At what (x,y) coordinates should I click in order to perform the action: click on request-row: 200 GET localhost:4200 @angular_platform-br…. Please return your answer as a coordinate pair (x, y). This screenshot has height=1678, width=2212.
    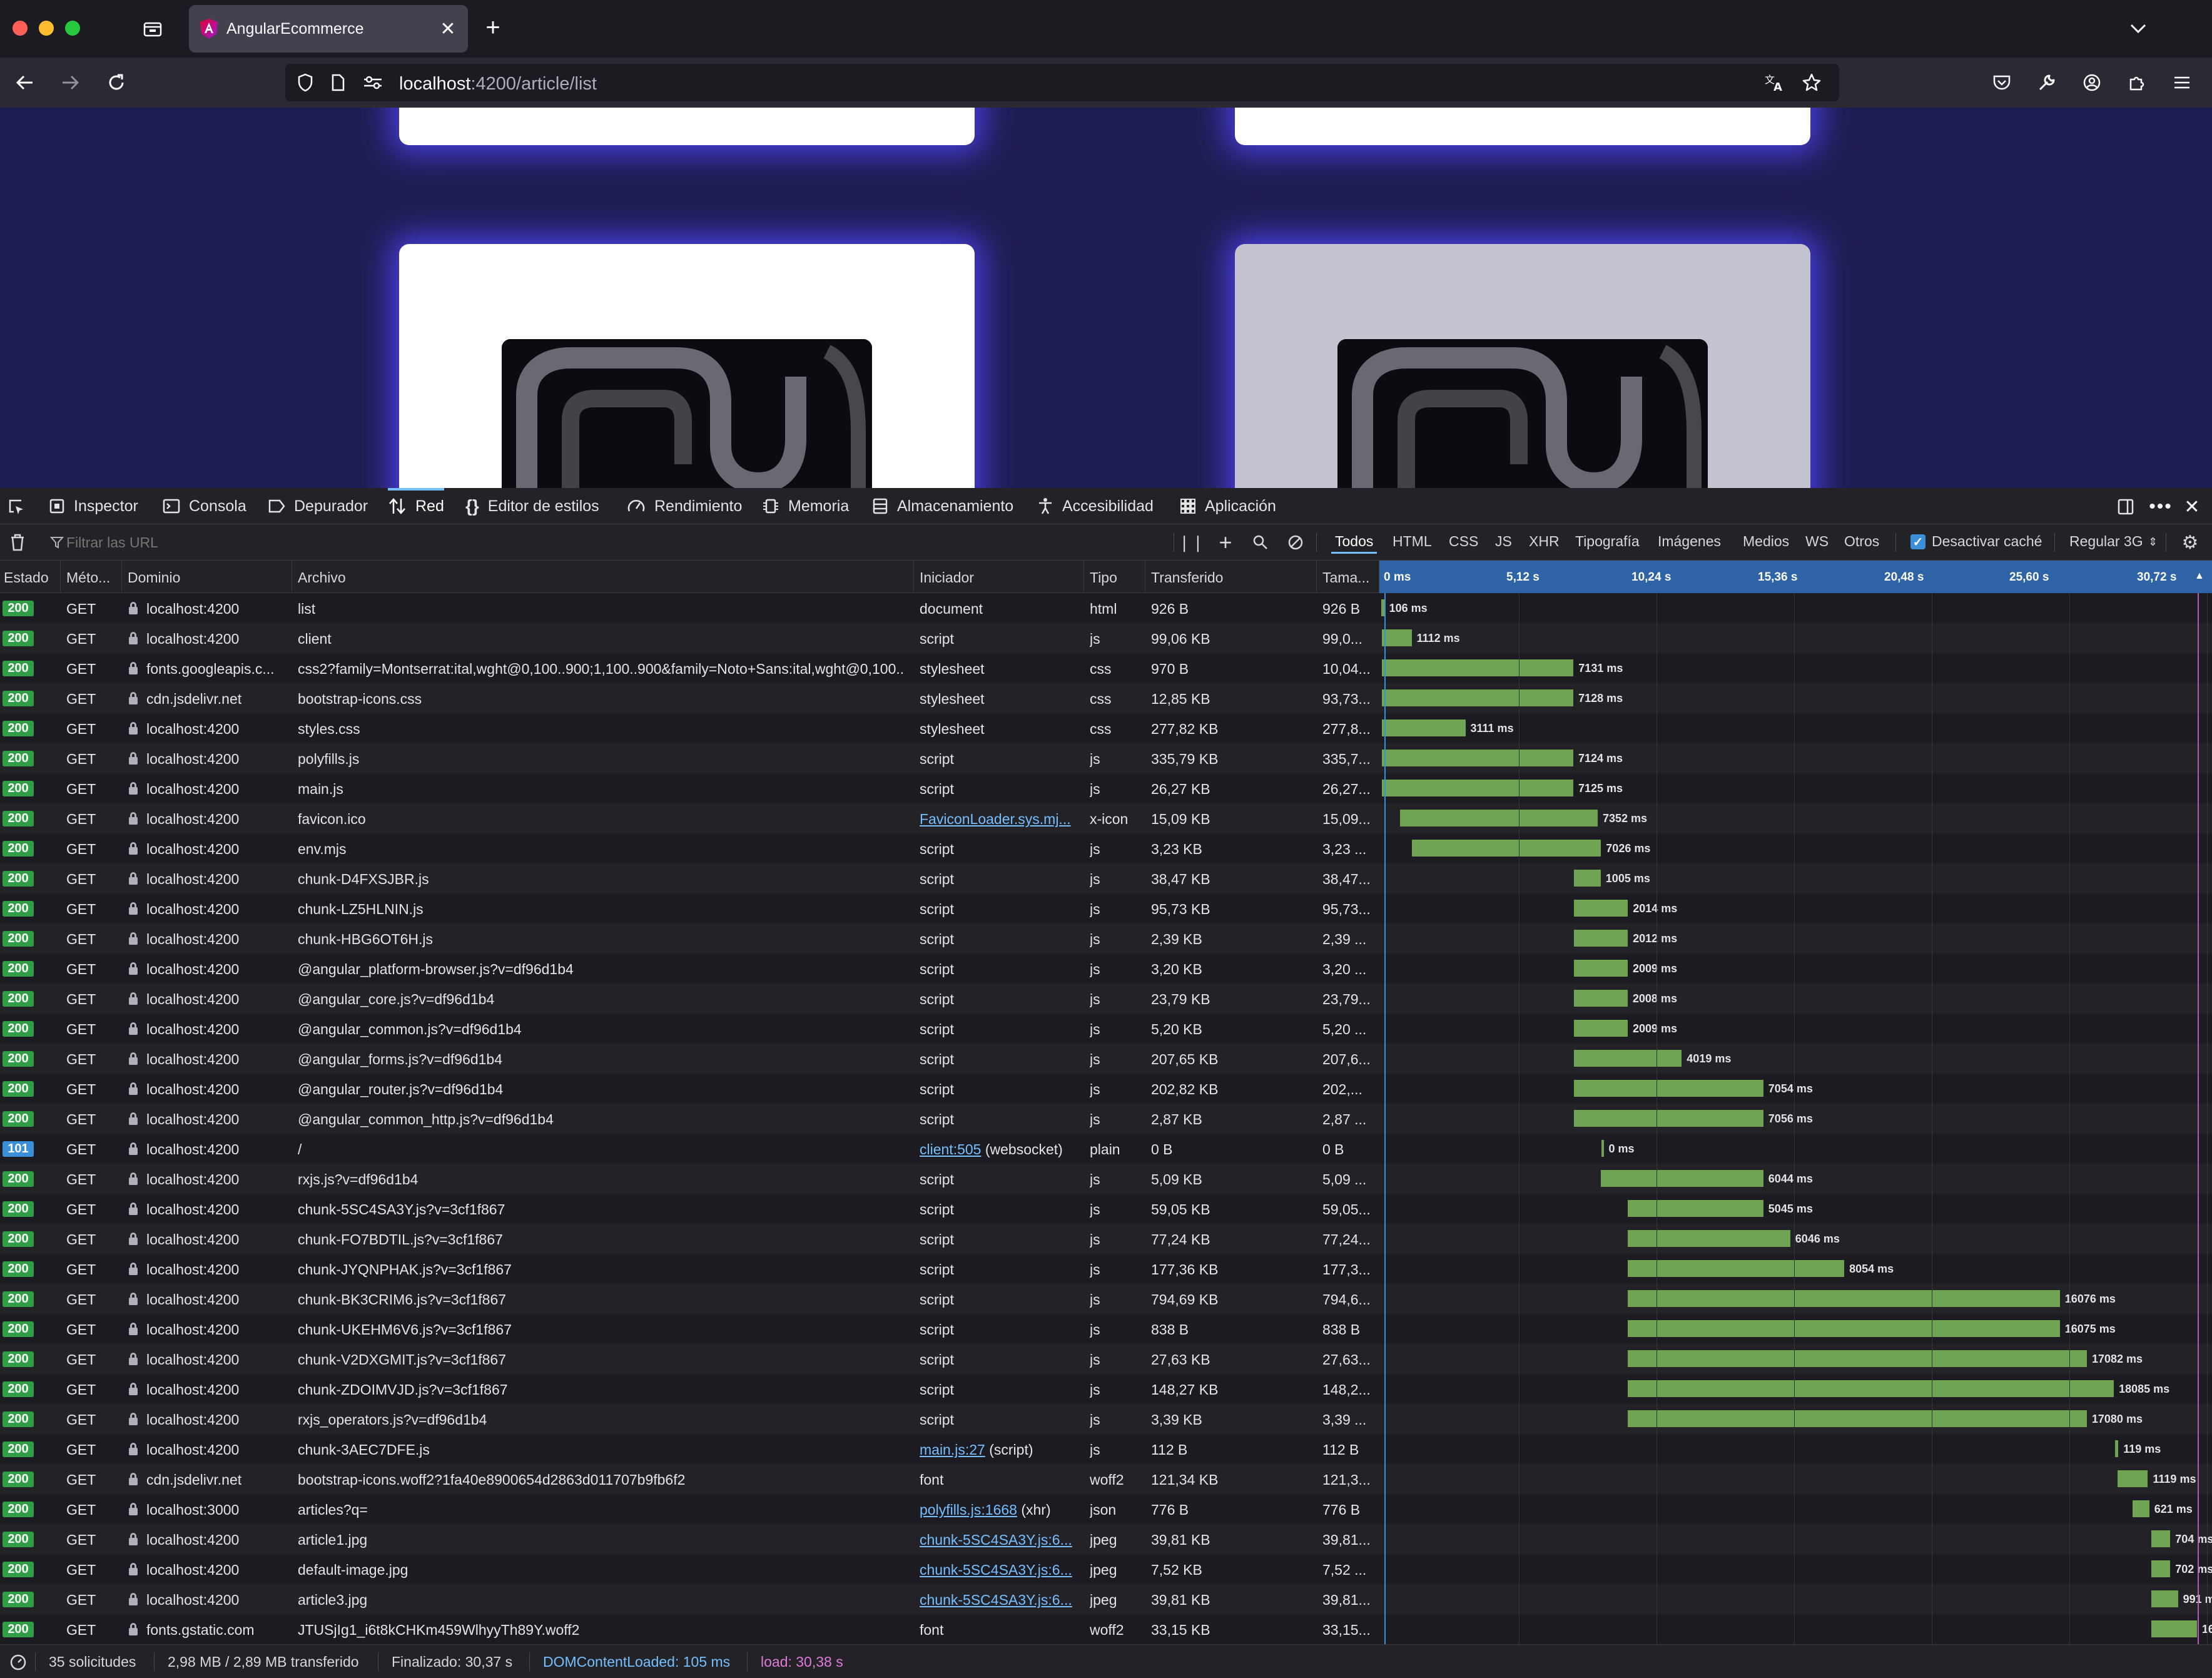
    Looking at the image, I should click on (1106, 968).